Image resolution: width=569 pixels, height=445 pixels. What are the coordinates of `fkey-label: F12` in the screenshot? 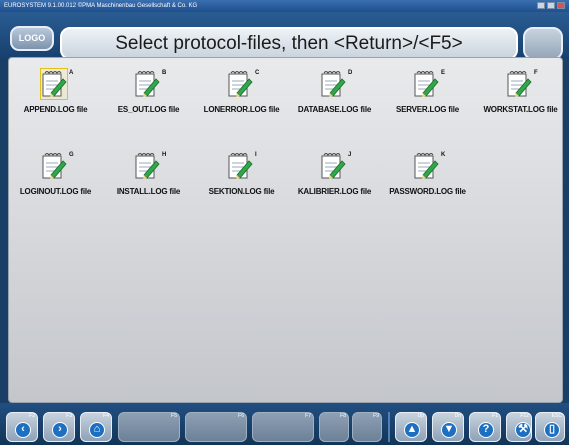 It's located at (524, 416).